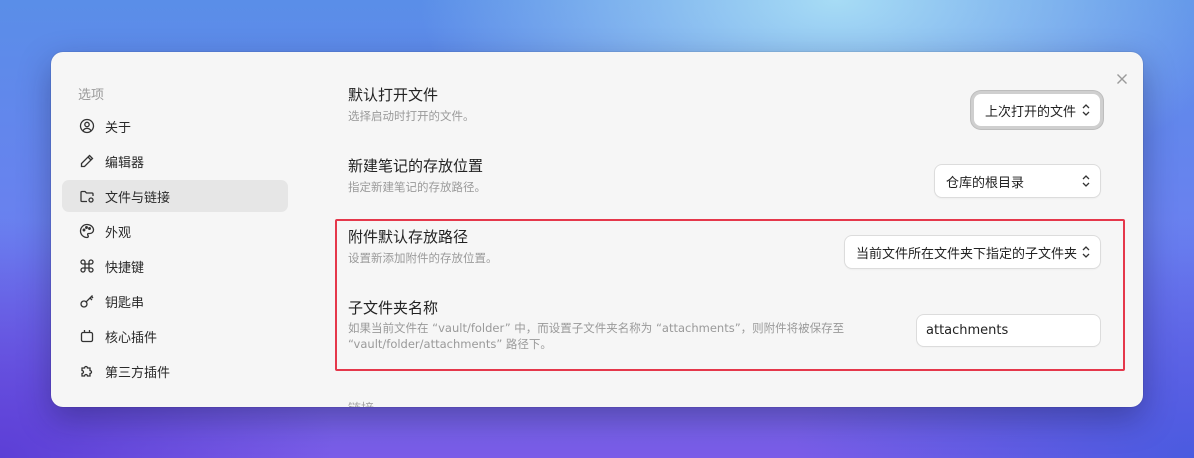  I want to click on palette-icon, so click(87, 231).